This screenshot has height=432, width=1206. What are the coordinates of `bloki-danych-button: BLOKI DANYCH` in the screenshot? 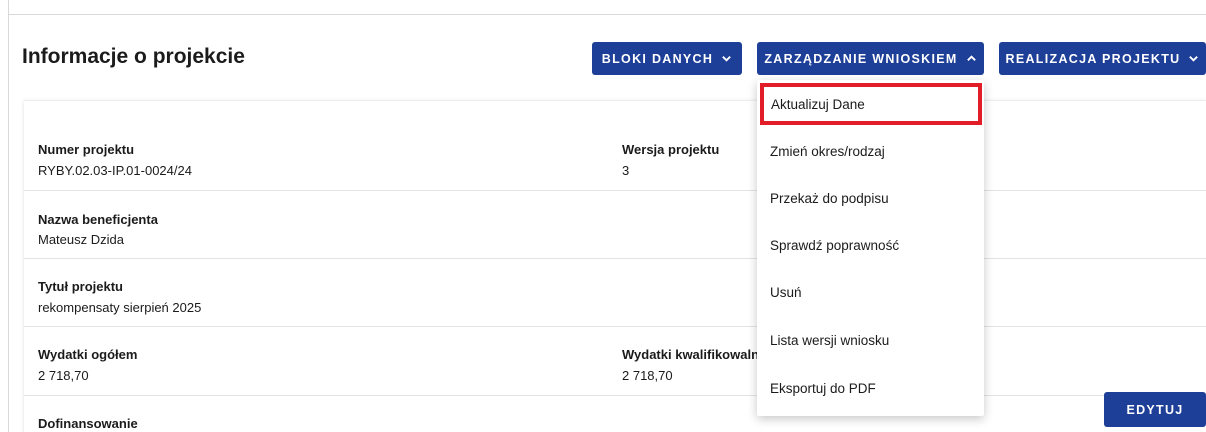 It's located at (667, 58).